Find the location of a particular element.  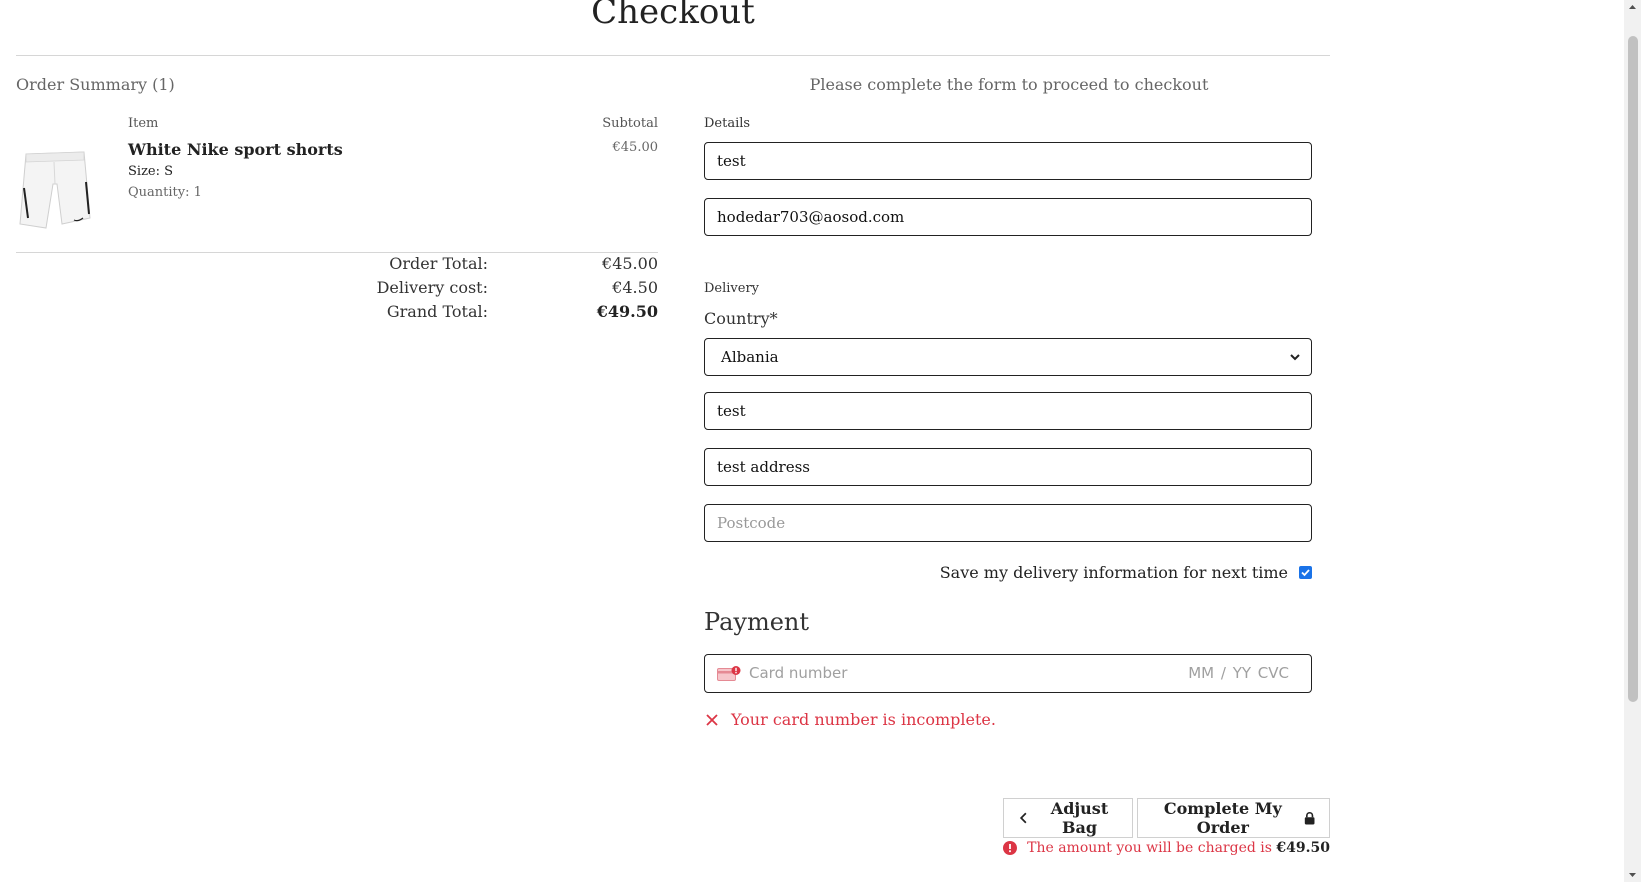

town-input is located at coordinates (1008, 411).